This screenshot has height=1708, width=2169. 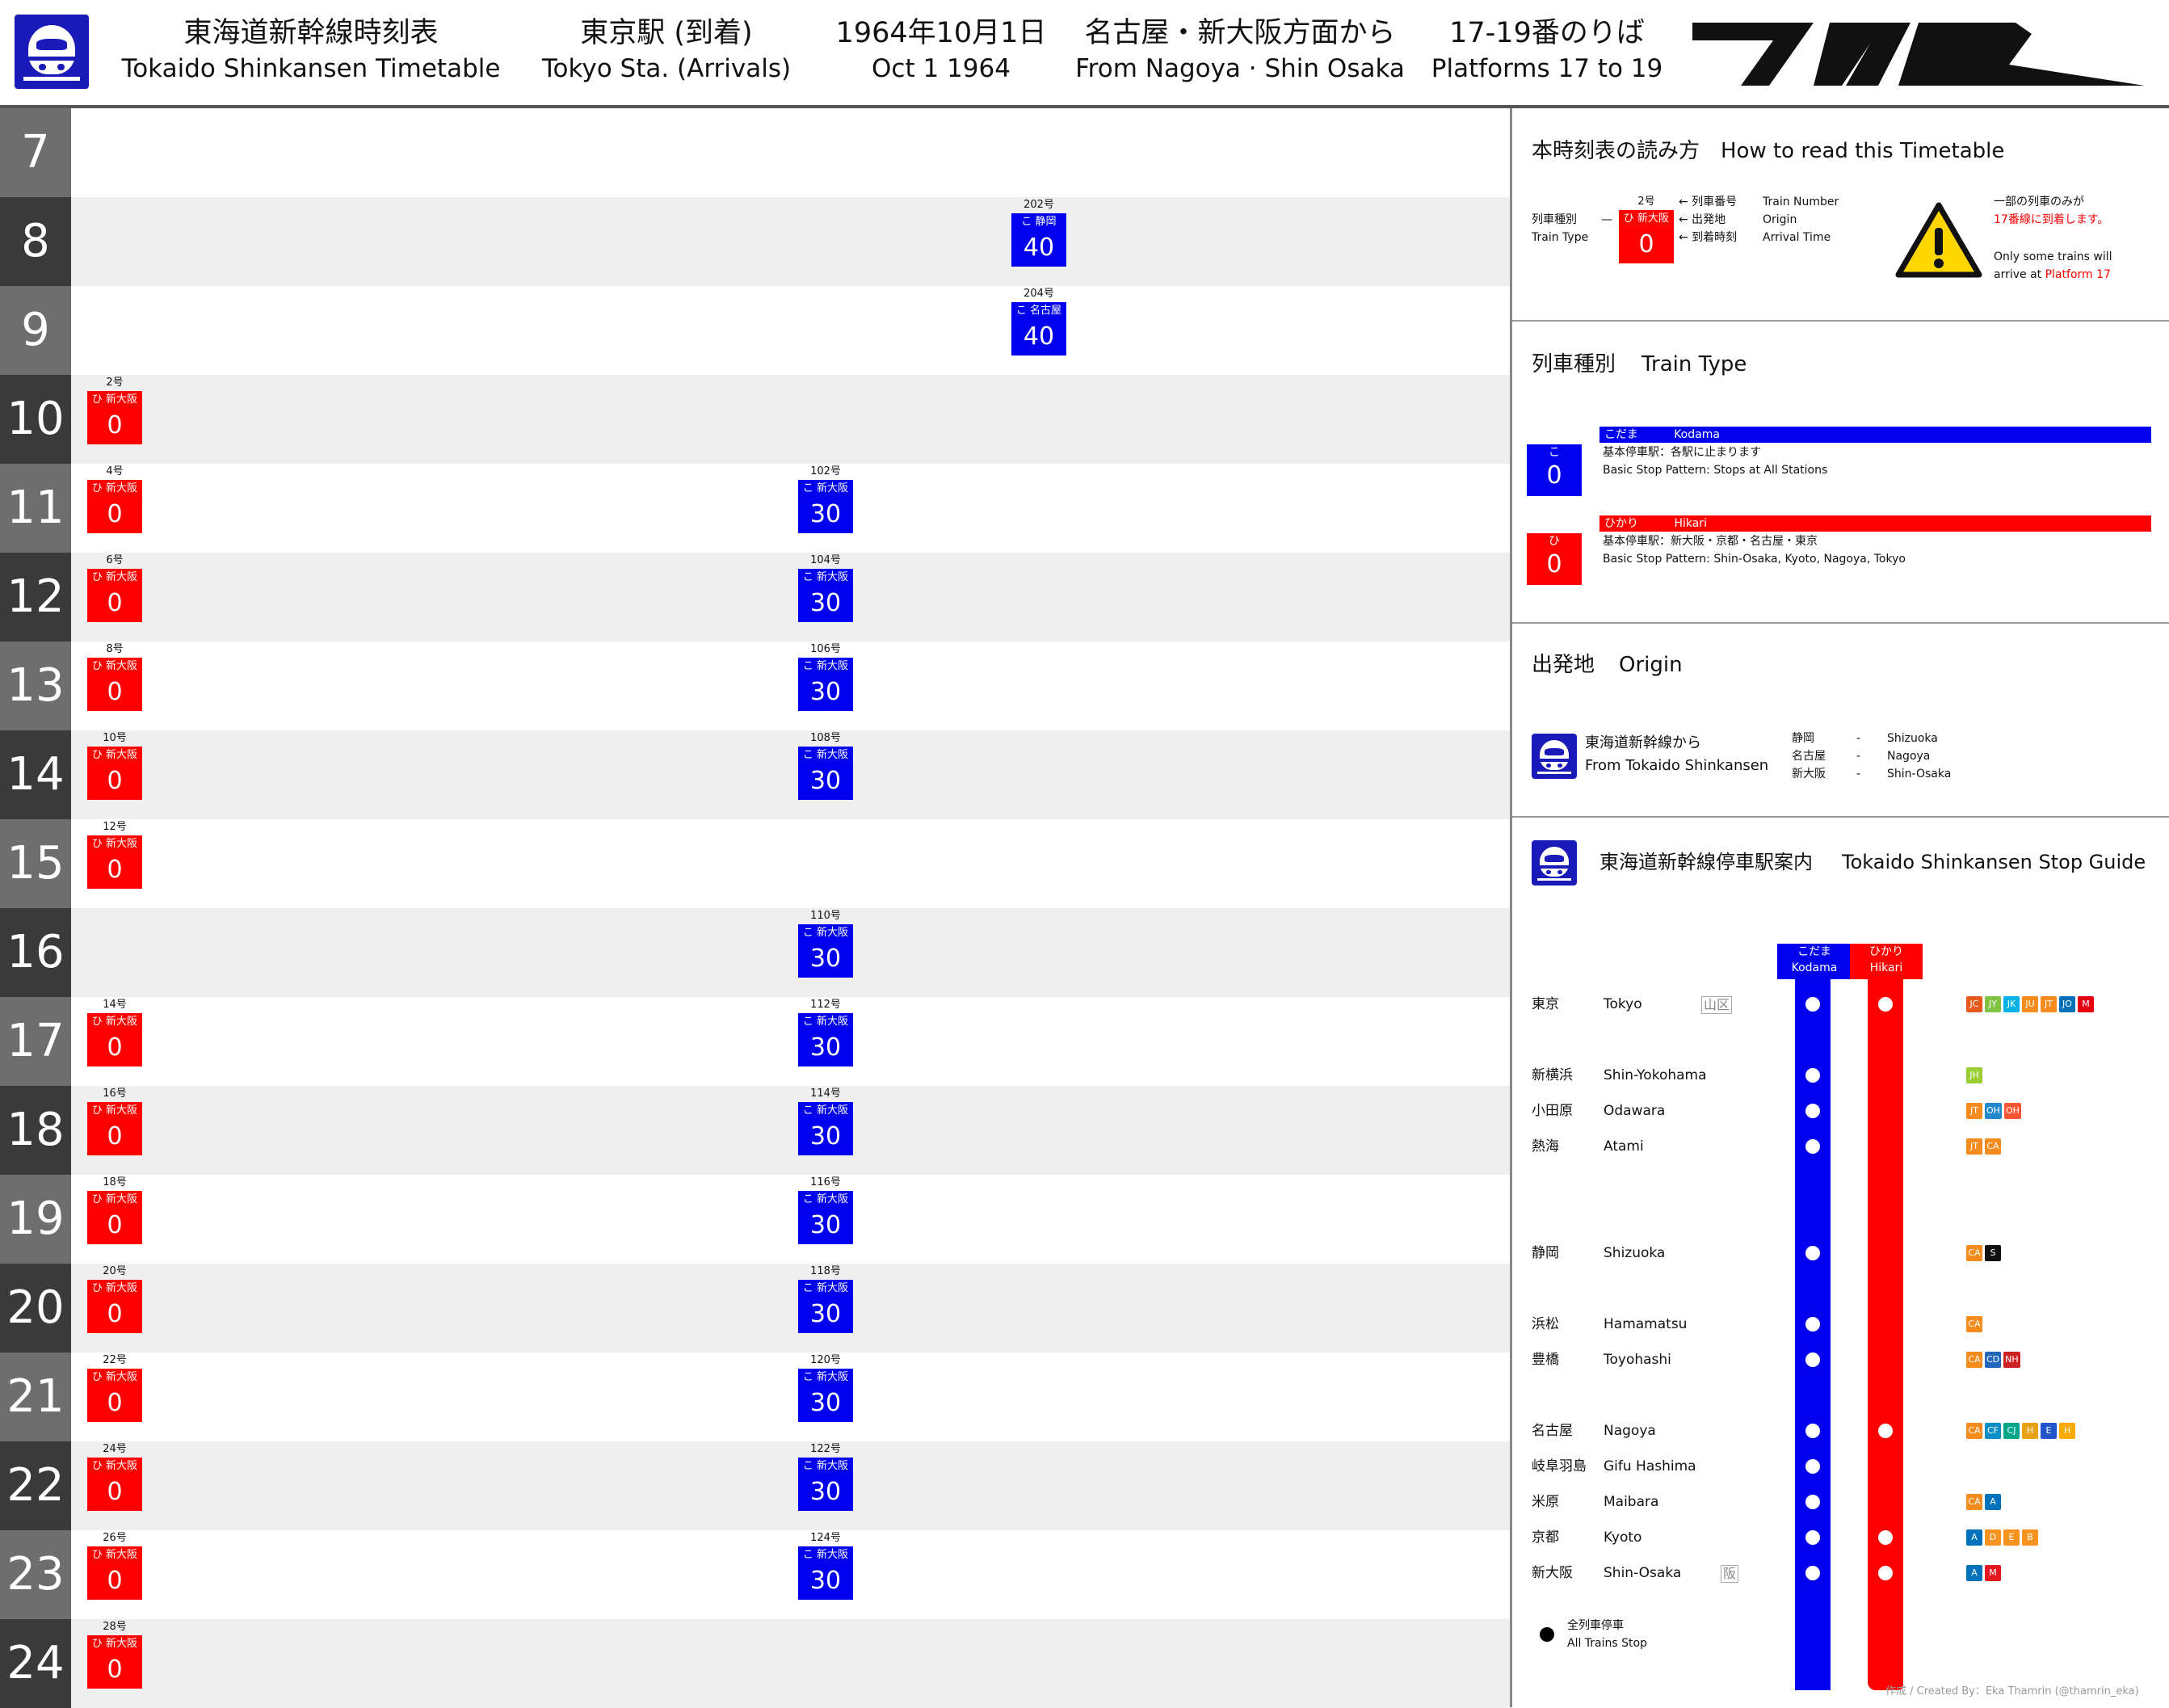 What do you see at coordinates (115, 649) in the screenshot?
I see `train-number: 8号` at bounding box center [115, 649].